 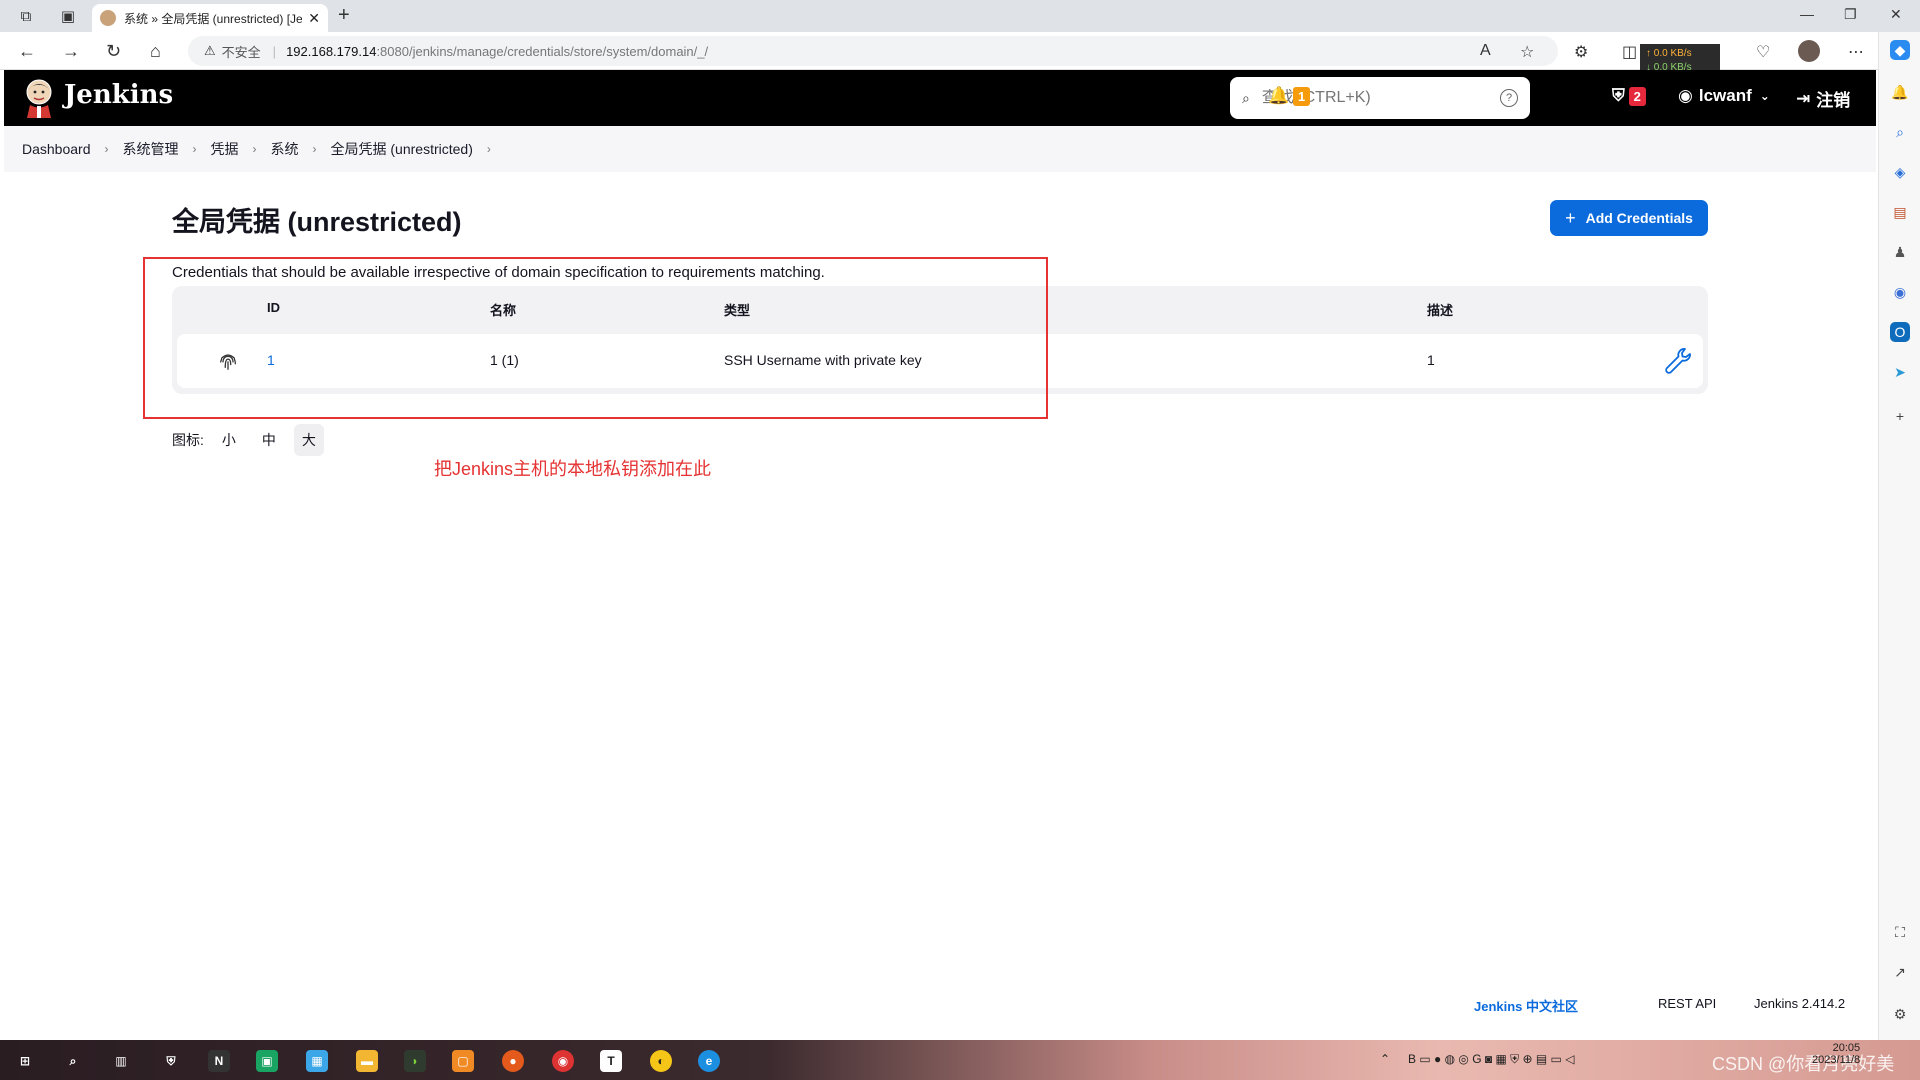 What do you see at coordinates (1485, 51) in the screenshot?
I see `read-aloud-icon: A` at bounding box center [1485, 51].